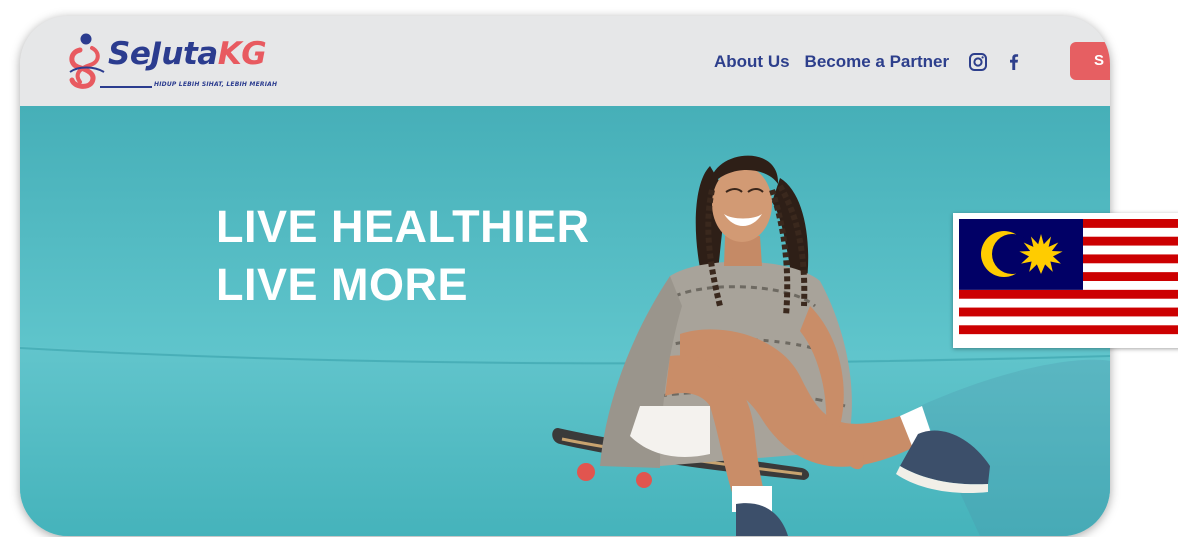 Image resolution: width=1178 pixels, height=537 pixels. I want to click on logo-underline, so click(126, 87).